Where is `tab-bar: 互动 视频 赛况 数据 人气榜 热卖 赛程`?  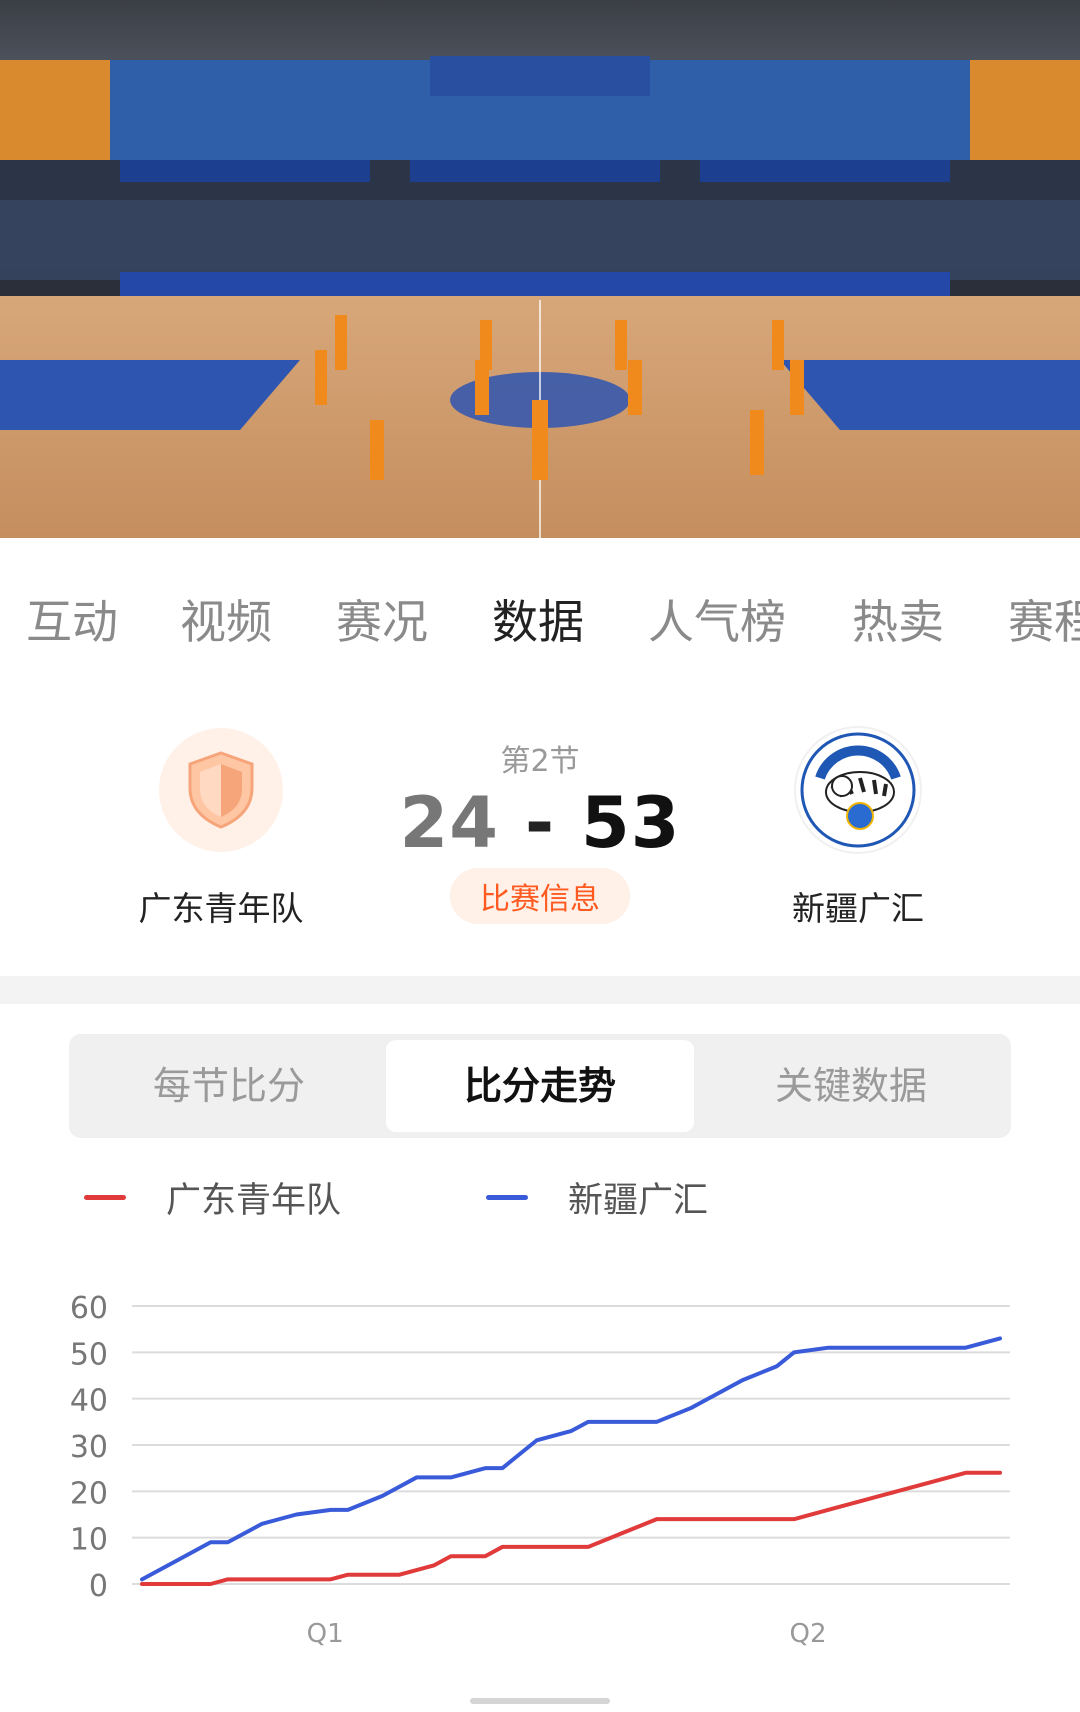 tab-bar: 互动 视频 赛况 数据 人气榜 热卖 赛程 is located at coordinates (540, 598).